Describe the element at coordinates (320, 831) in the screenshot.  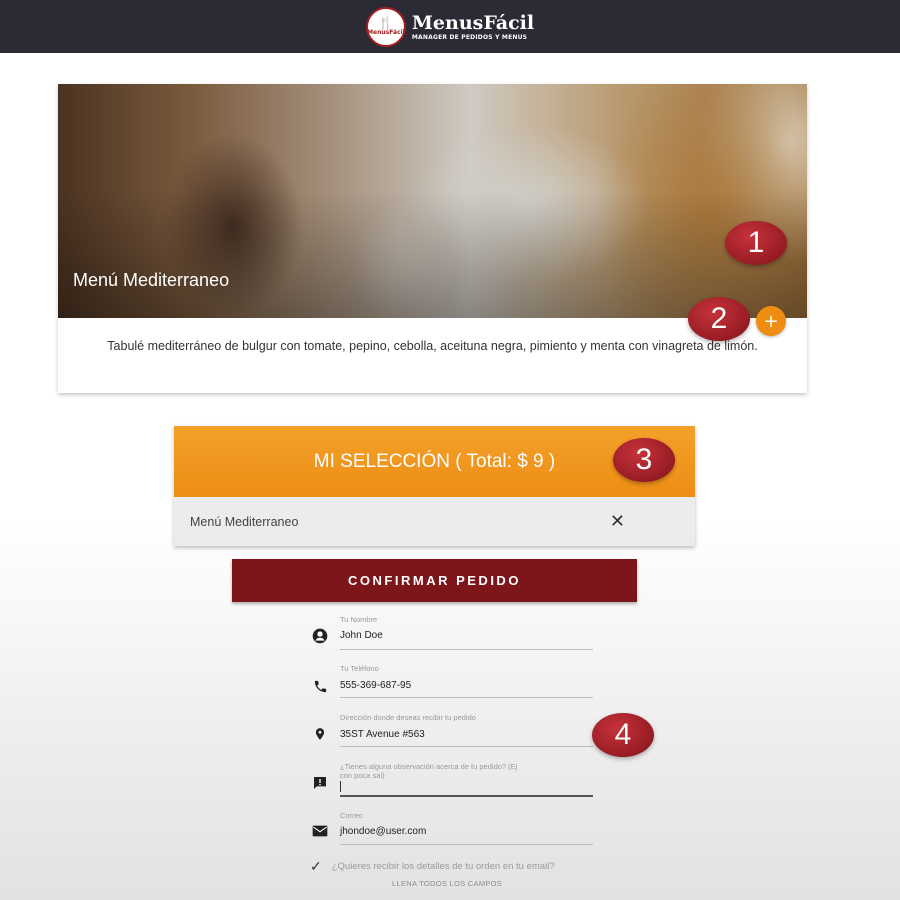
I see `mail-icon` at that location.